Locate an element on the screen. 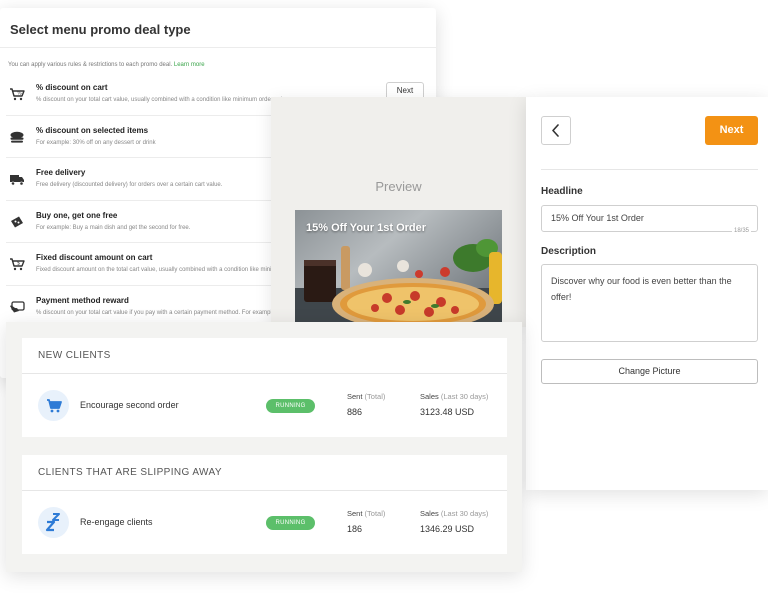  section-header: CLIENTS THAT ARE SLIPPING AWAY is located at coordinates (264, 473).